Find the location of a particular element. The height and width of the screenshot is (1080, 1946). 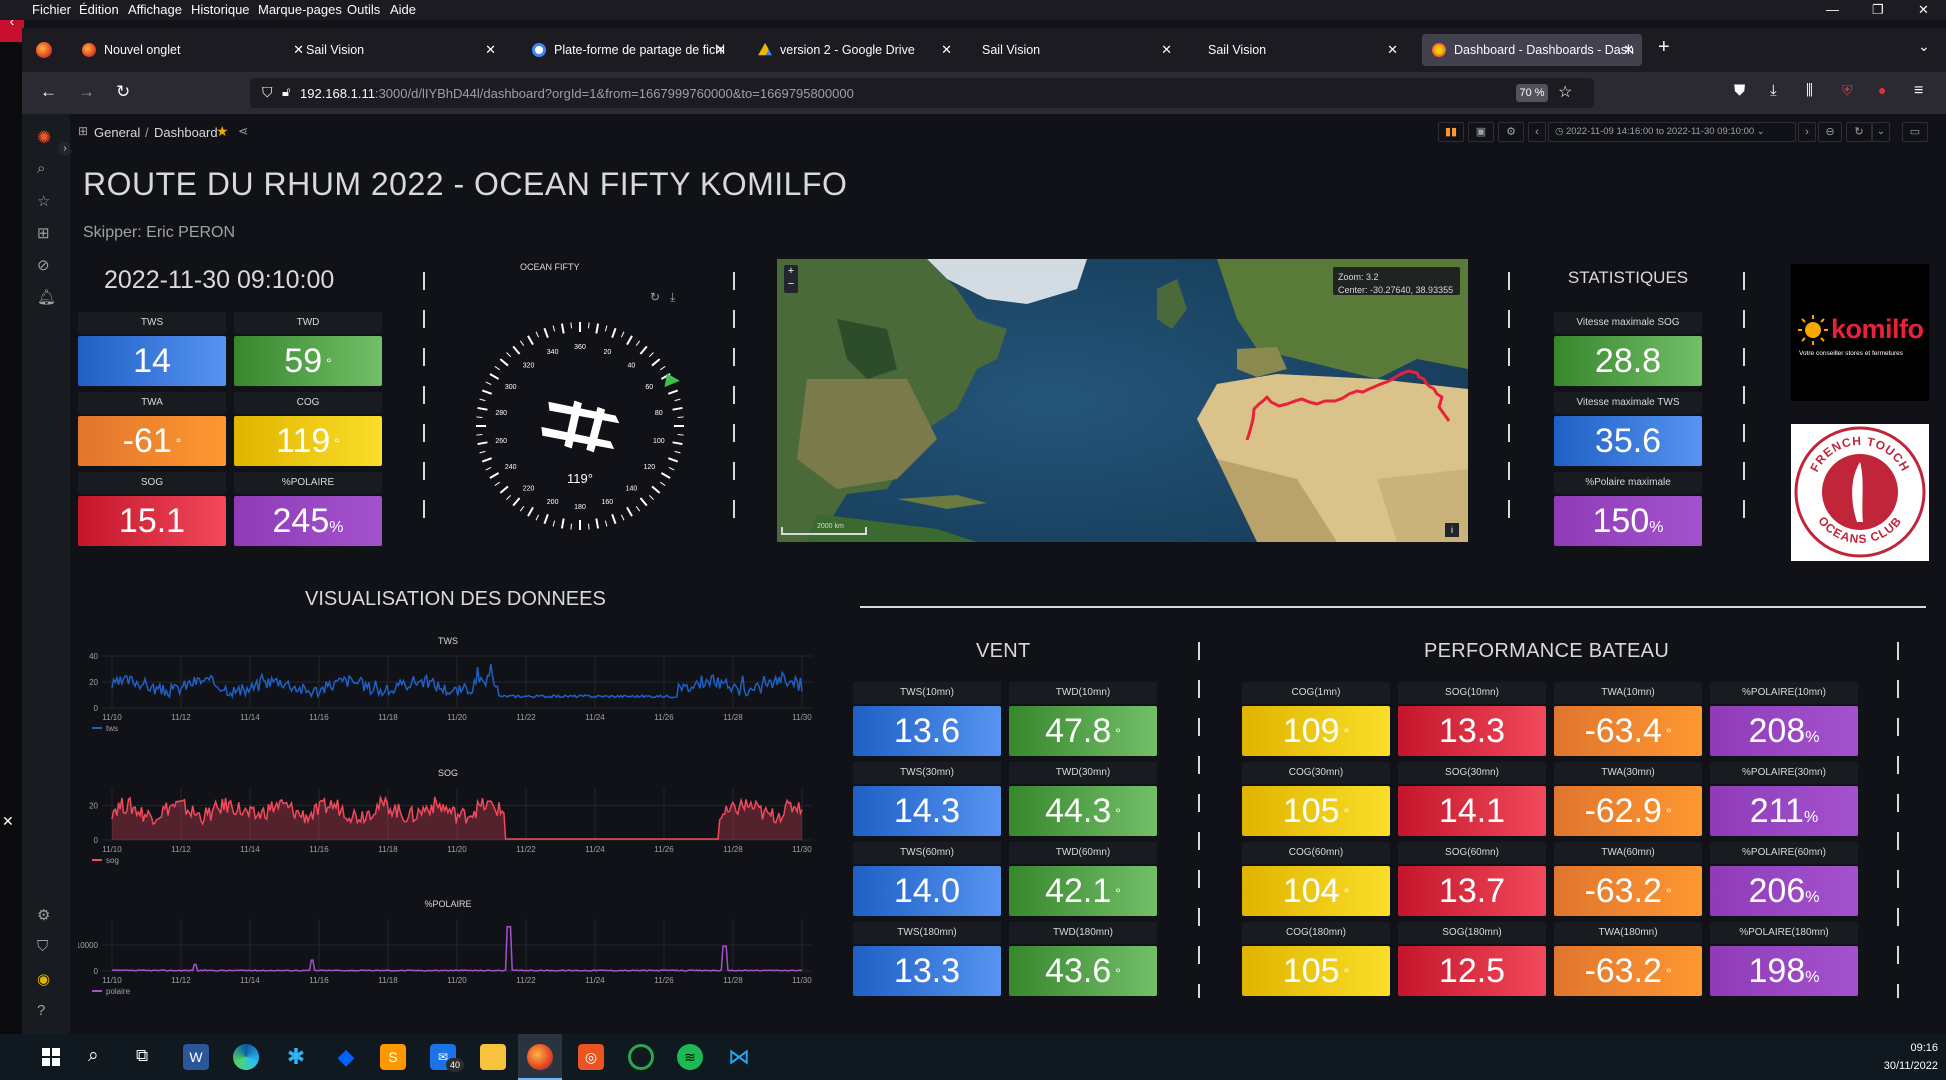

config-gear-icon: ⚙ is located at coordinates (43, 915).